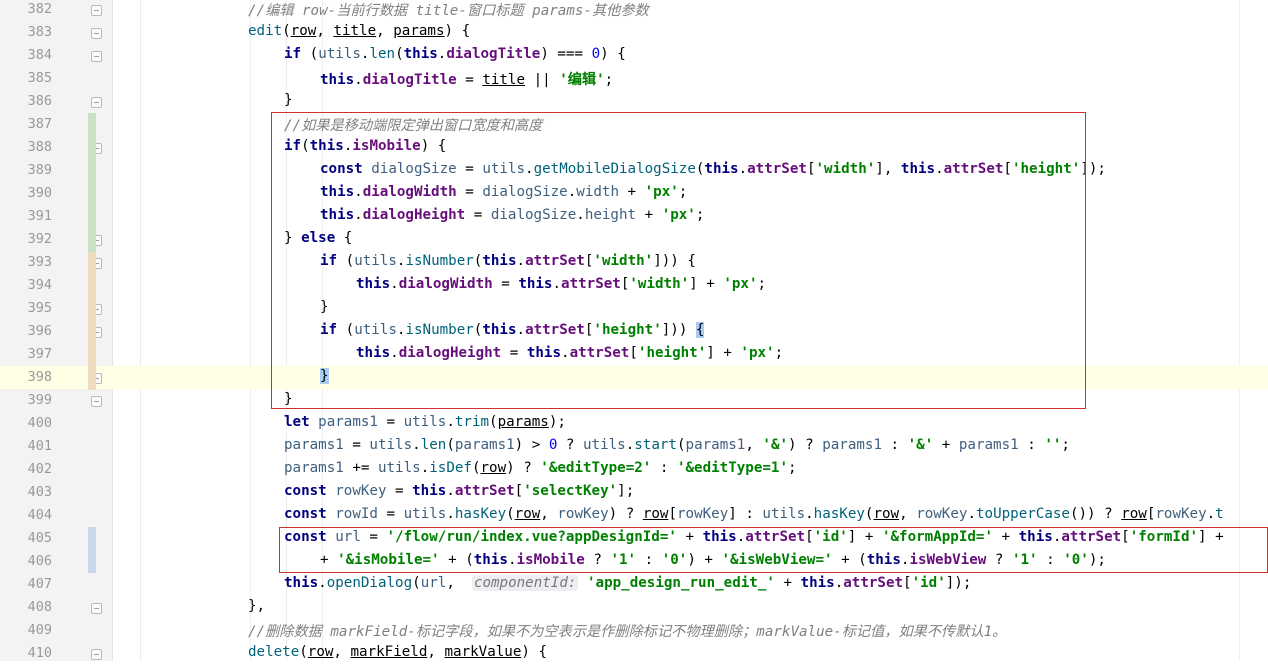  What do you see at coordinates (92, 182) in the screenshot?
I see `vcs-added-marker` at bounding box center [92, 182].